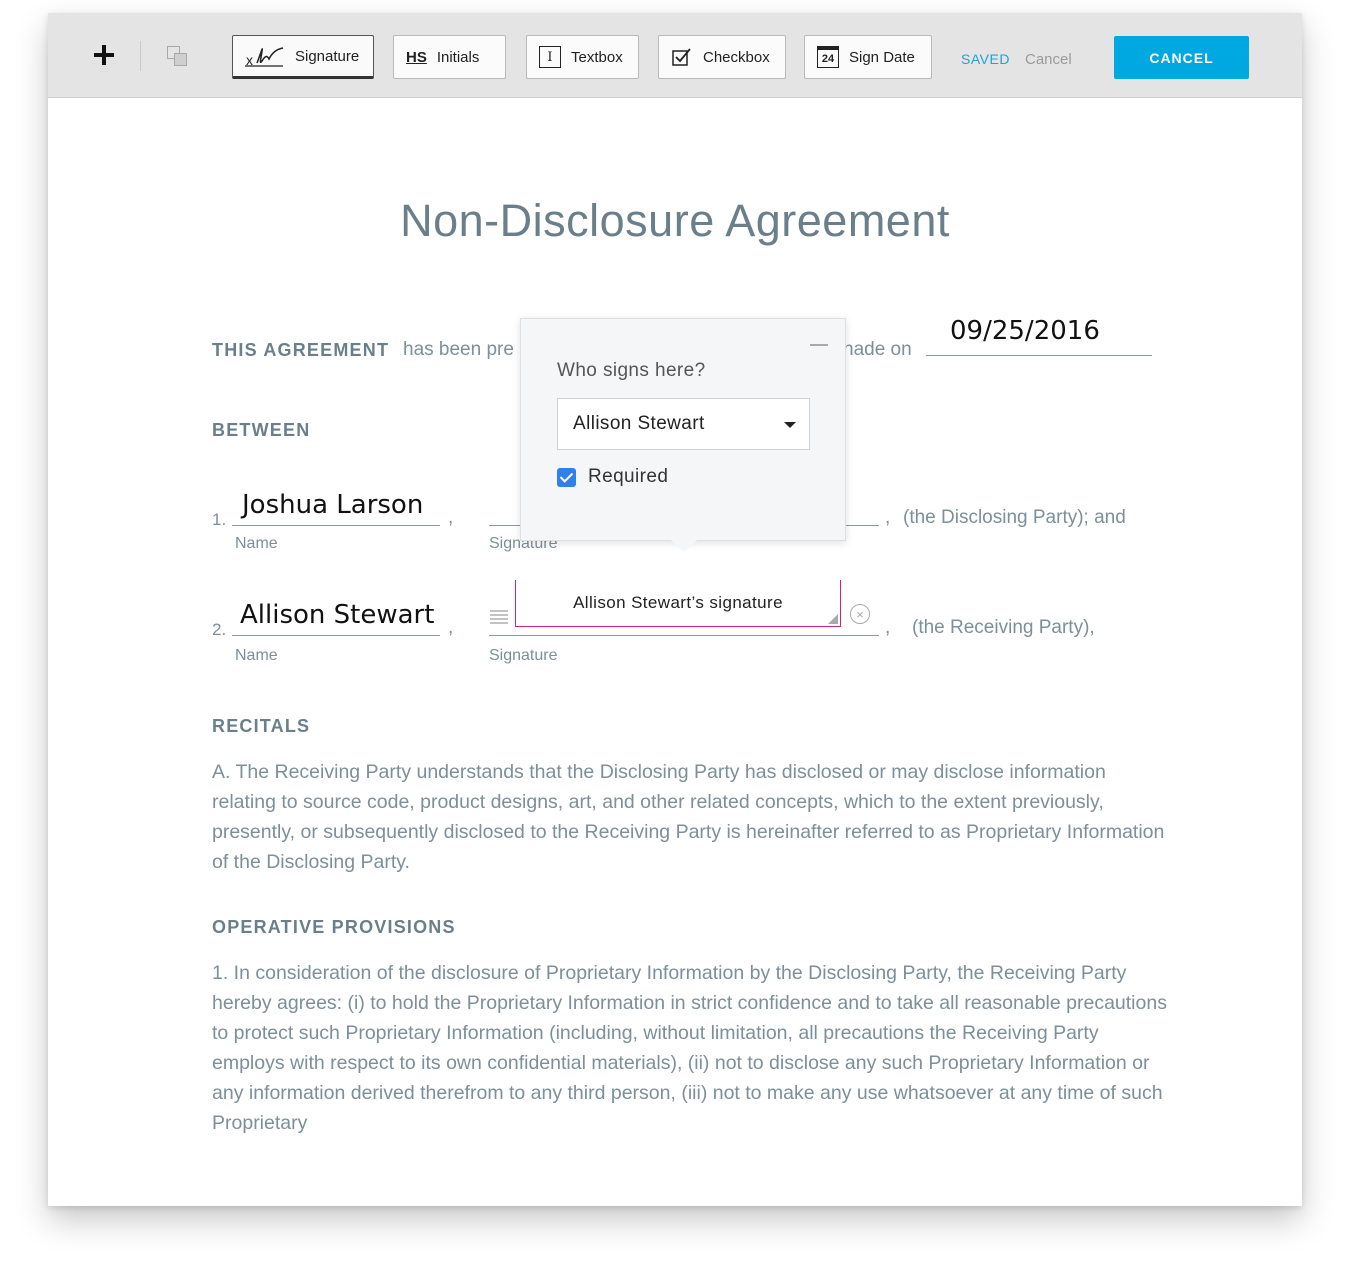 The image size is (1351, 1268). Describe the element at coordinates (178, 57) in the screenshot. I see `layers-icon` at that location.